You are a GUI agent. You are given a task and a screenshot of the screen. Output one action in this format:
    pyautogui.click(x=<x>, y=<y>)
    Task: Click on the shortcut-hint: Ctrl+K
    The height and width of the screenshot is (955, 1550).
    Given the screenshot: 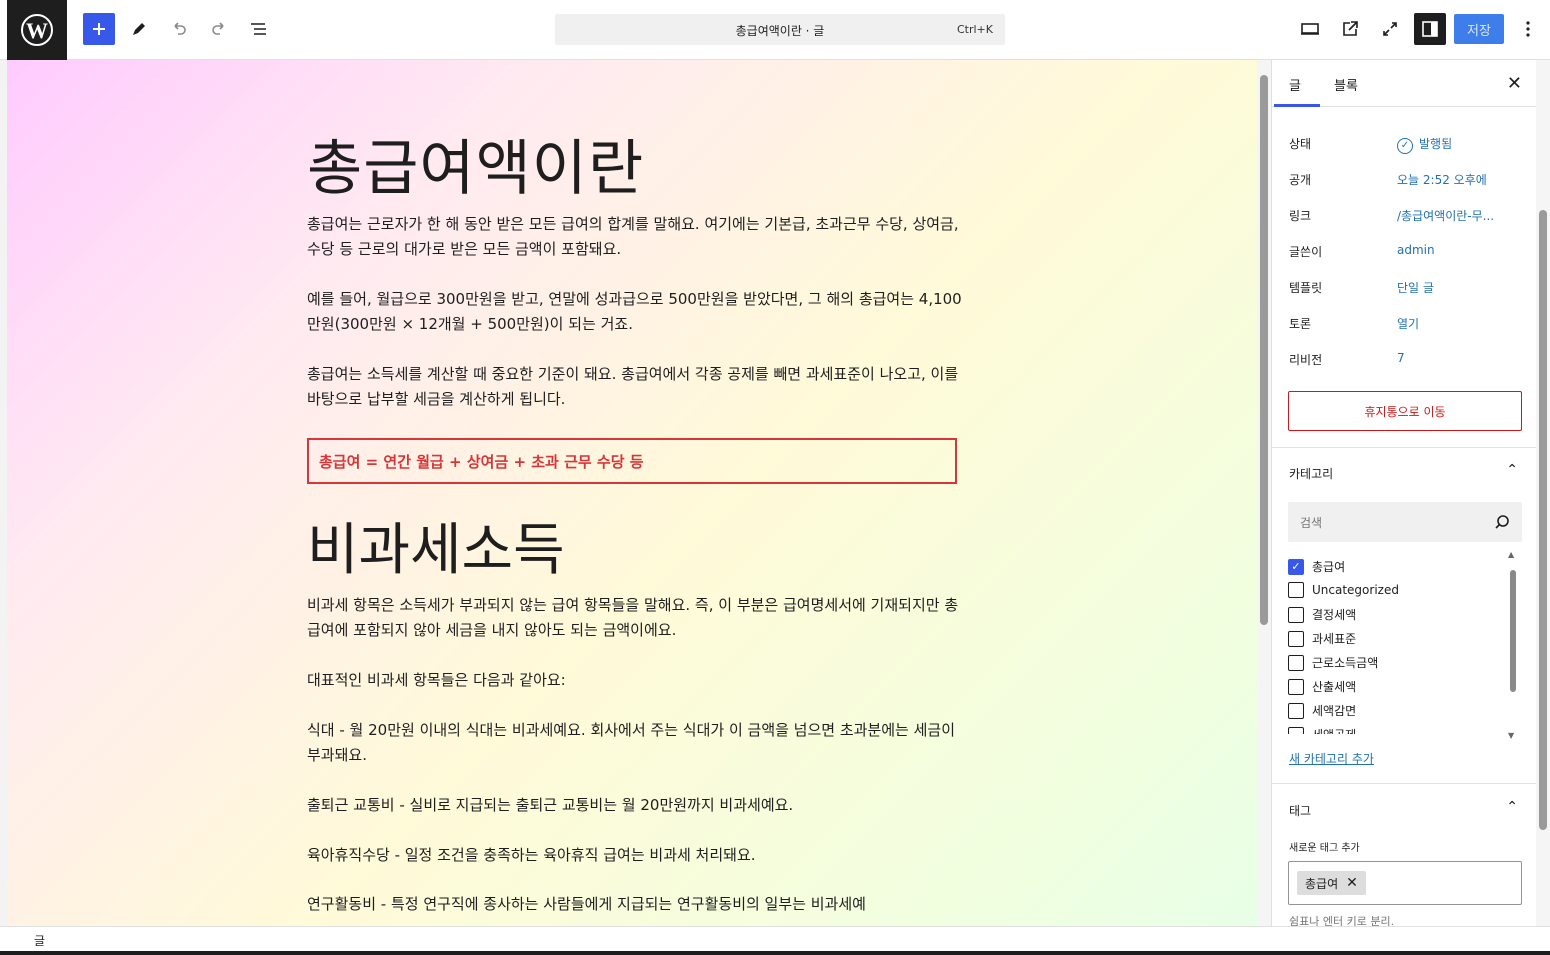 What is the action you would take?
    pyautogui.click(x=974, y=29)
    